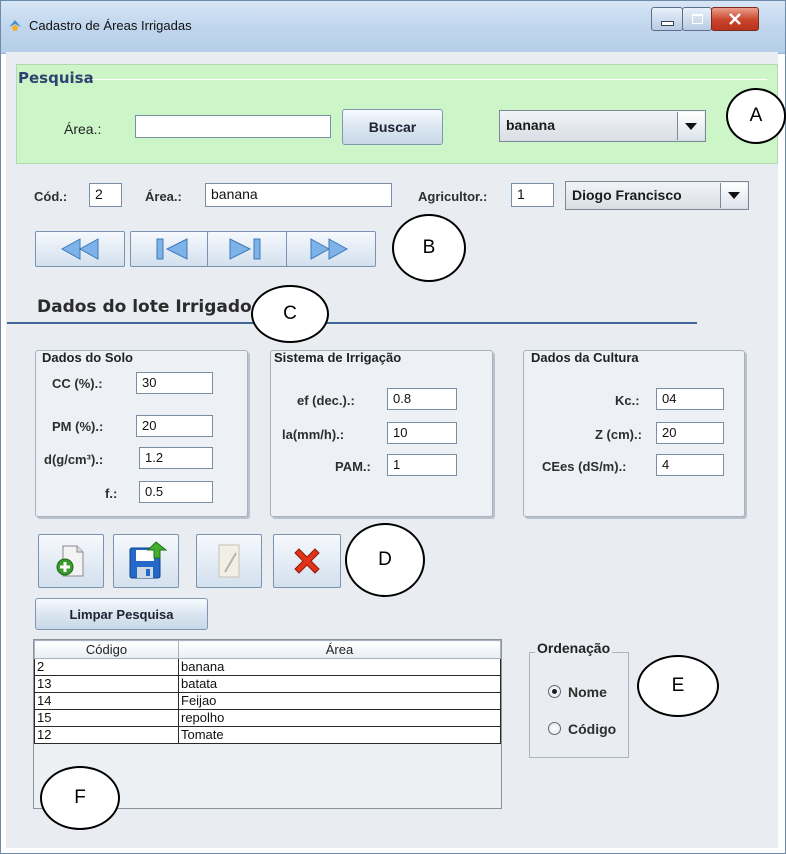  I want to click on pam-field: 1, so click(422, 465).